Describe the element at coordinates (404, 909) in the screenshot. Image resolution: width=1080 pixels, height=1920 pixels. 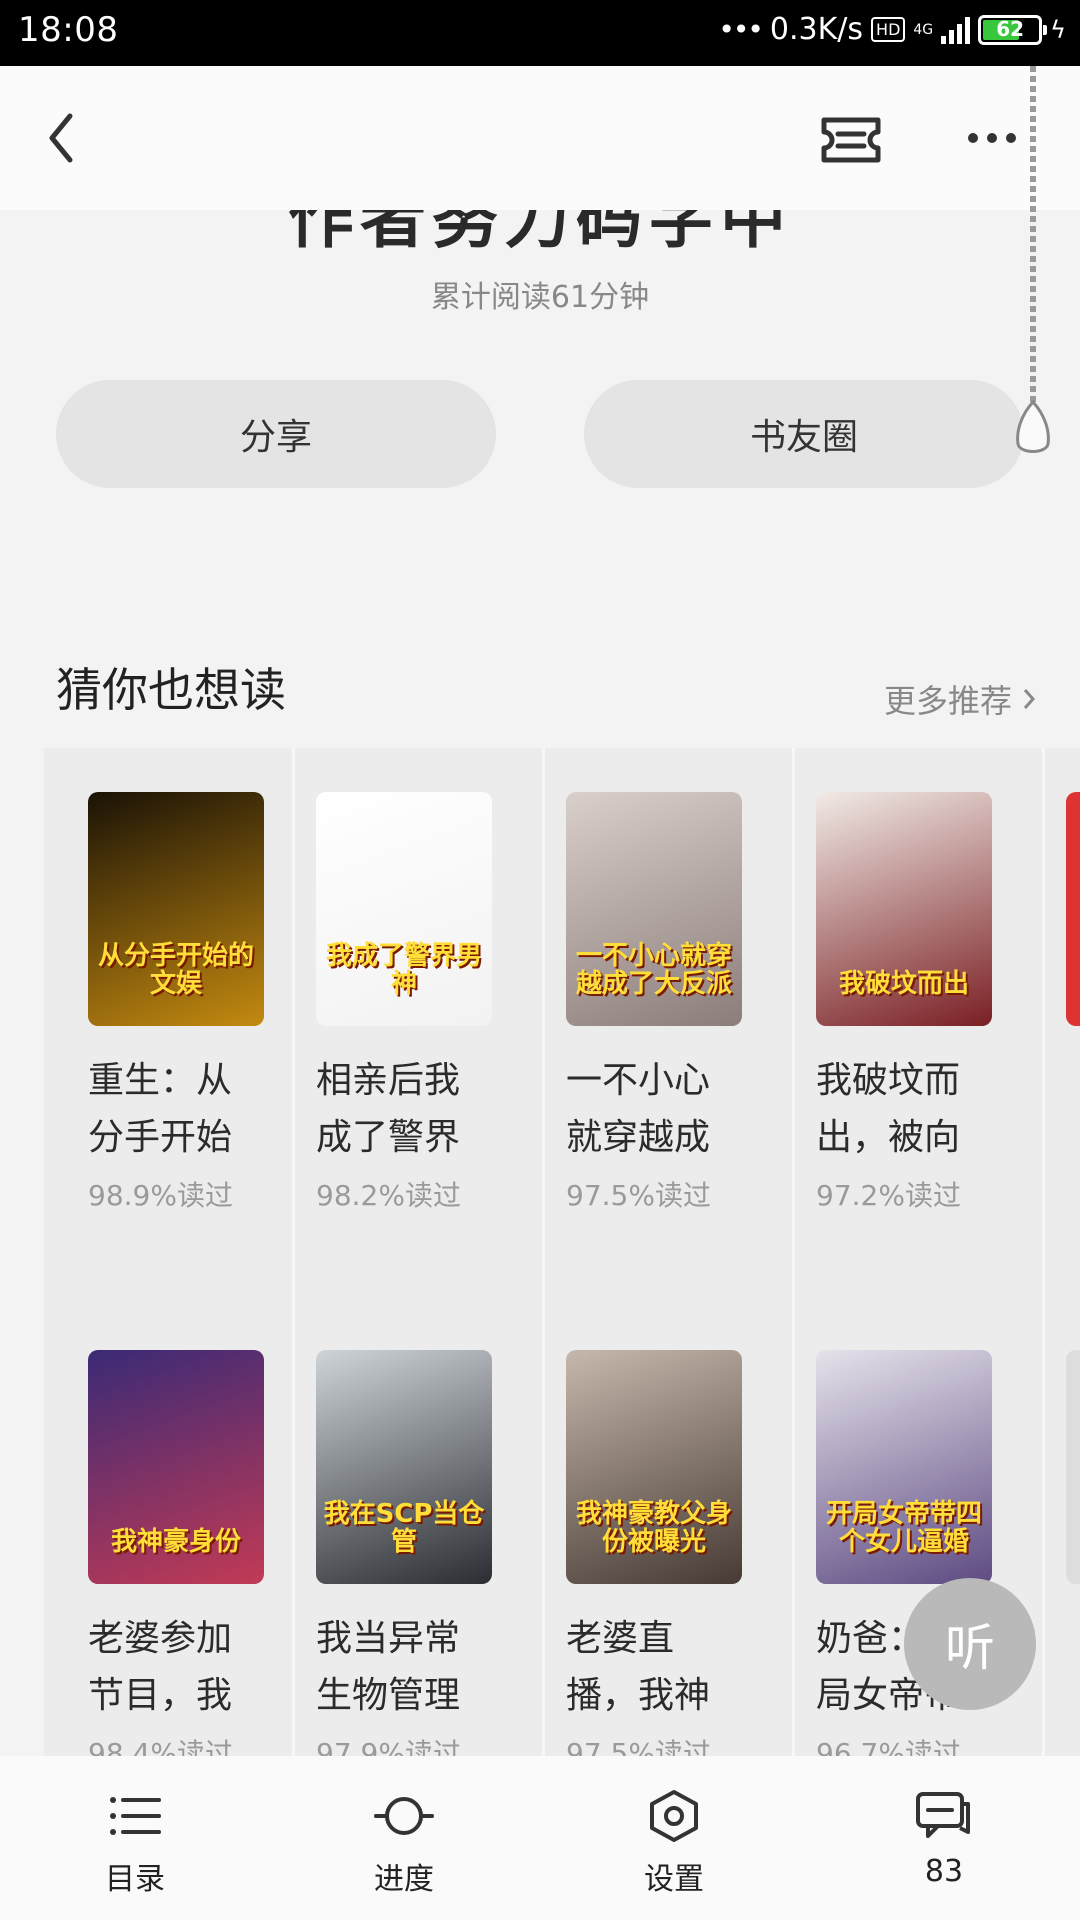
I see `book-cover: 我成了警界男神` at that location.